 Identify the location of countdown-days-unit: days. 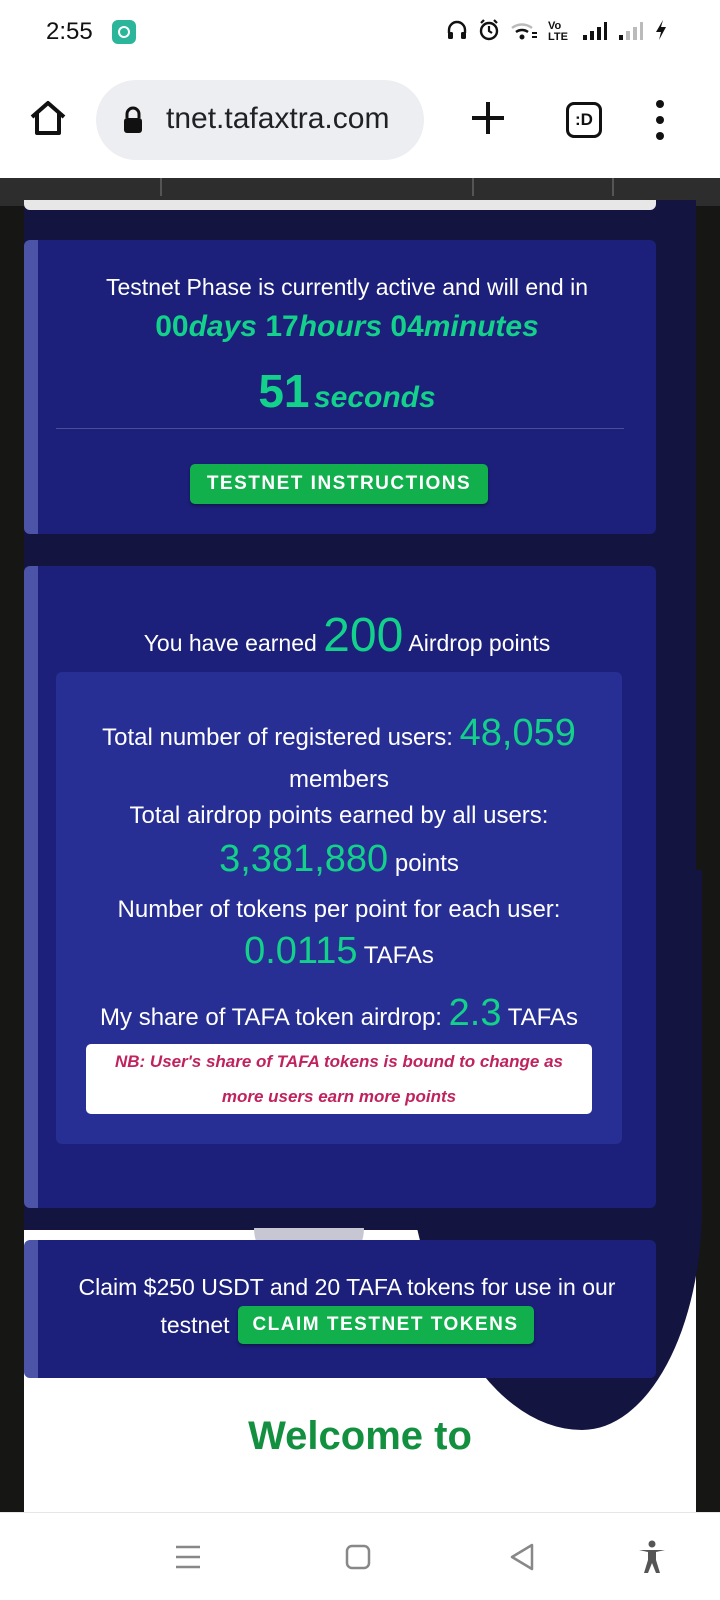
(222, 326).